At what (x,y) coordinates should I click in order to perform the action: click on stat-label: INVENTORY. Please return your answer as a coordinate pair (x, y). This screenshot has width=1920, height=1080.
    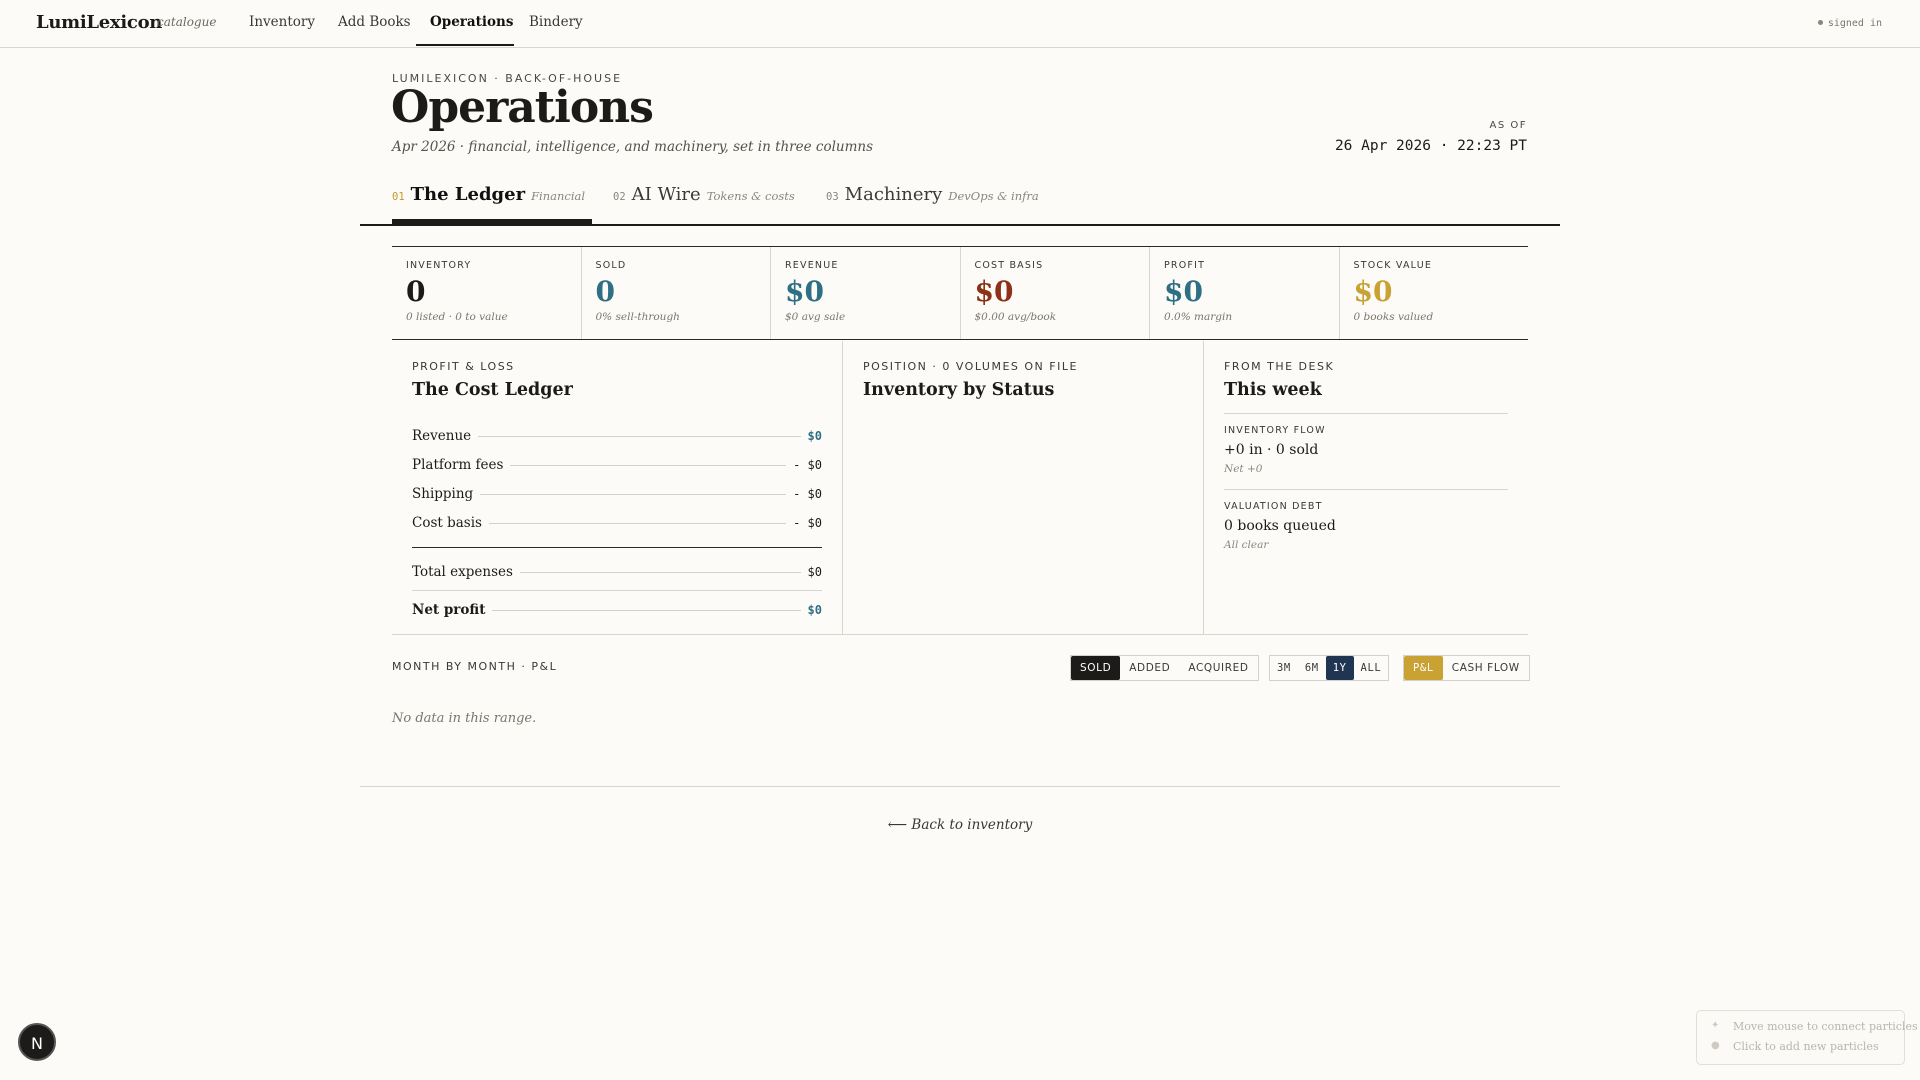
    Looking at the image, I should click on (439, 265).